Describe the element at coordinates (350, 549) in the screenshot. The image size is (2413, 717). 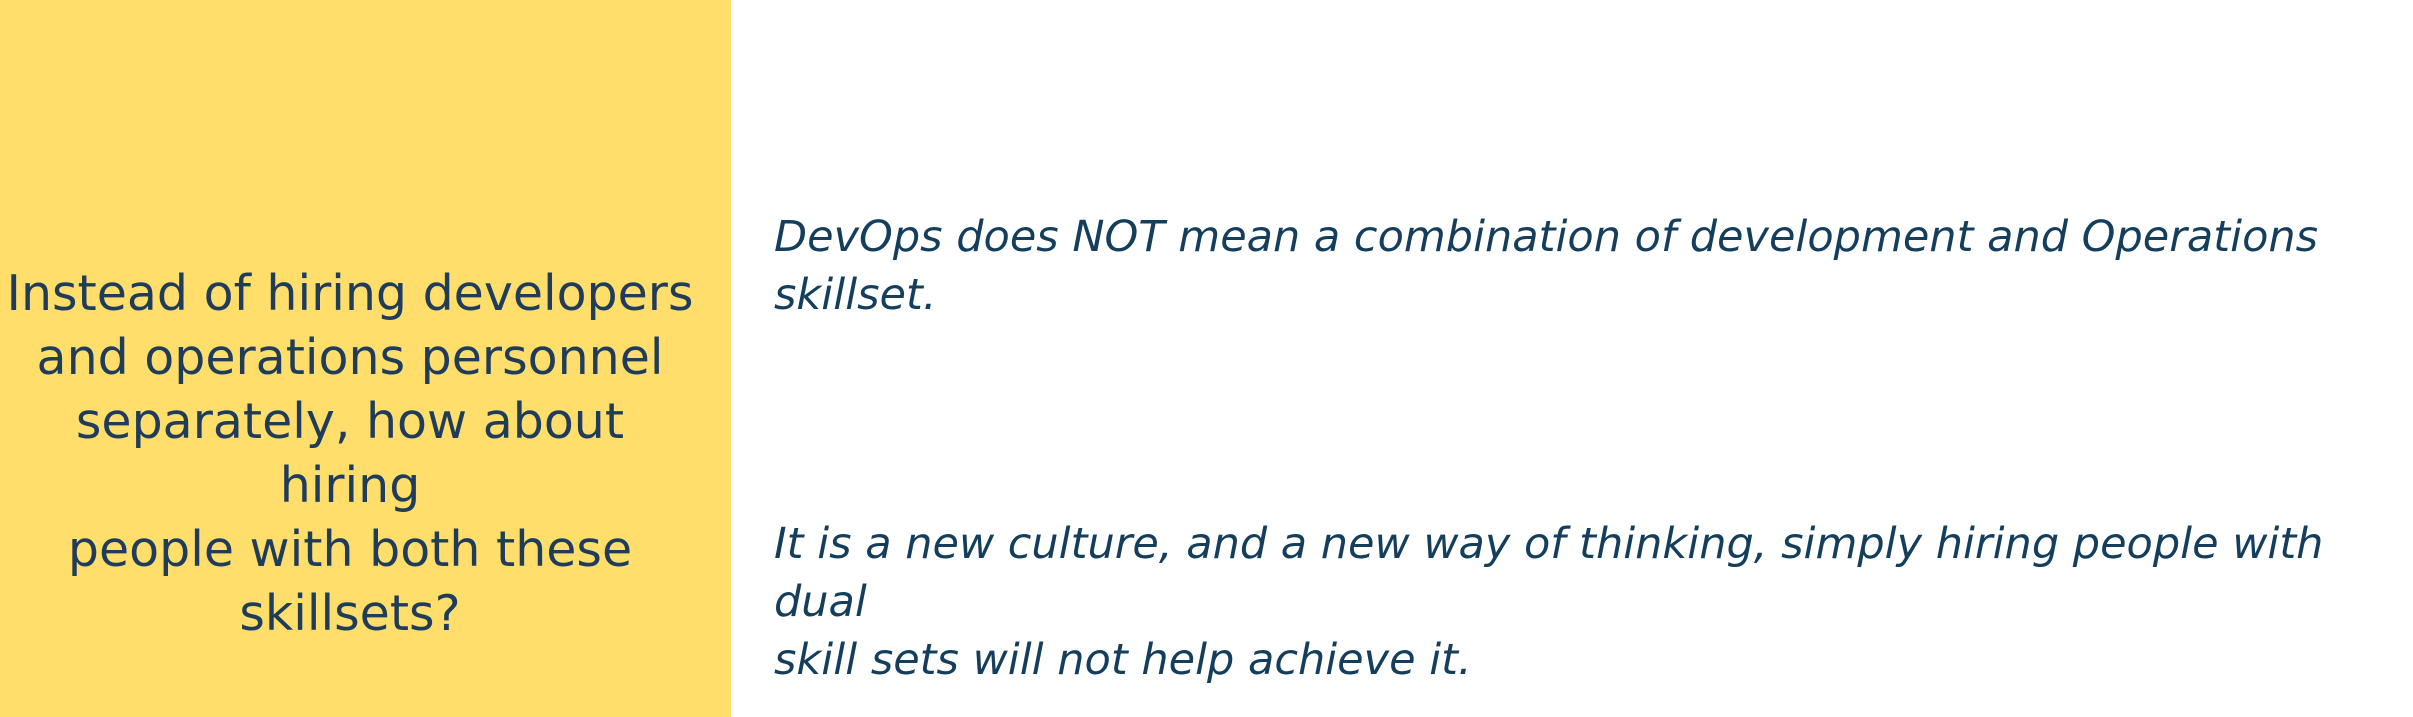
I see `question-line: people with both these` at that location.